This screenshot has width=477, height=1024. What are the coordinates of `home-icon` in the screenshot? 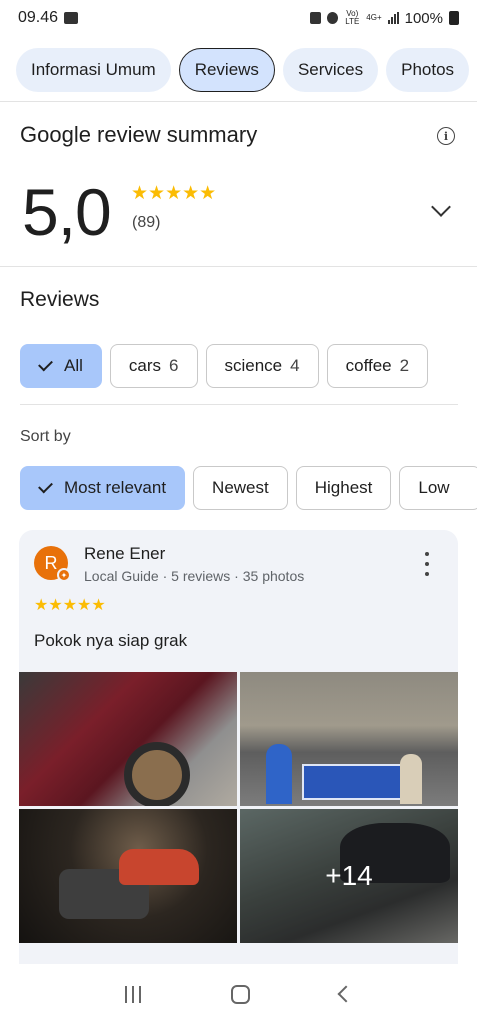 It's located at (240, 994).